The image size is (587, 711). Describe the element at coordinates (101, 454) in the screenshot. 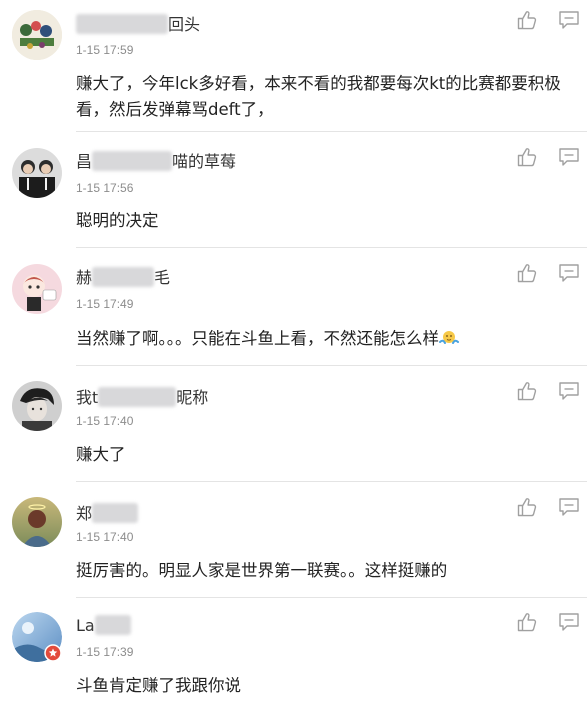

I see `comment-text: 赚大了` at that location.